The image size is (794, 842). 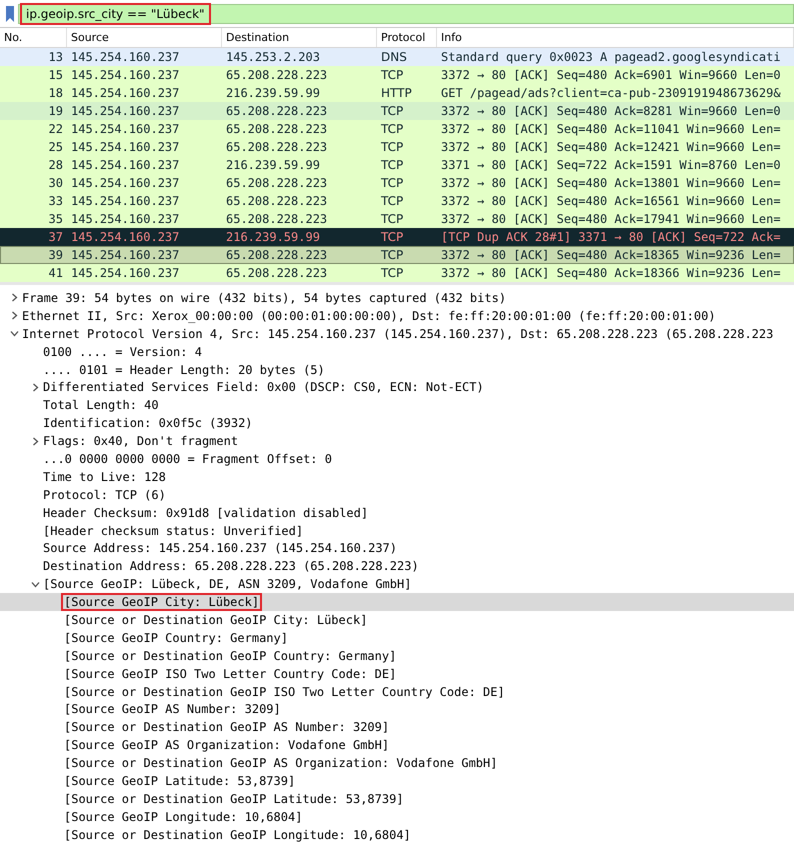 What do you see at coordinates (397, 727) in the screenshot?
I see `tree-row: [Source or Destination GeoIP AS Number: 3209]` at bounding box center [397, 727].